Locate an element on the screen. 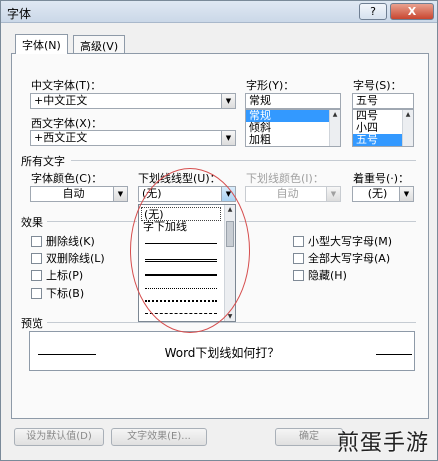  underline-option-single is located at coordinates (181, 243).